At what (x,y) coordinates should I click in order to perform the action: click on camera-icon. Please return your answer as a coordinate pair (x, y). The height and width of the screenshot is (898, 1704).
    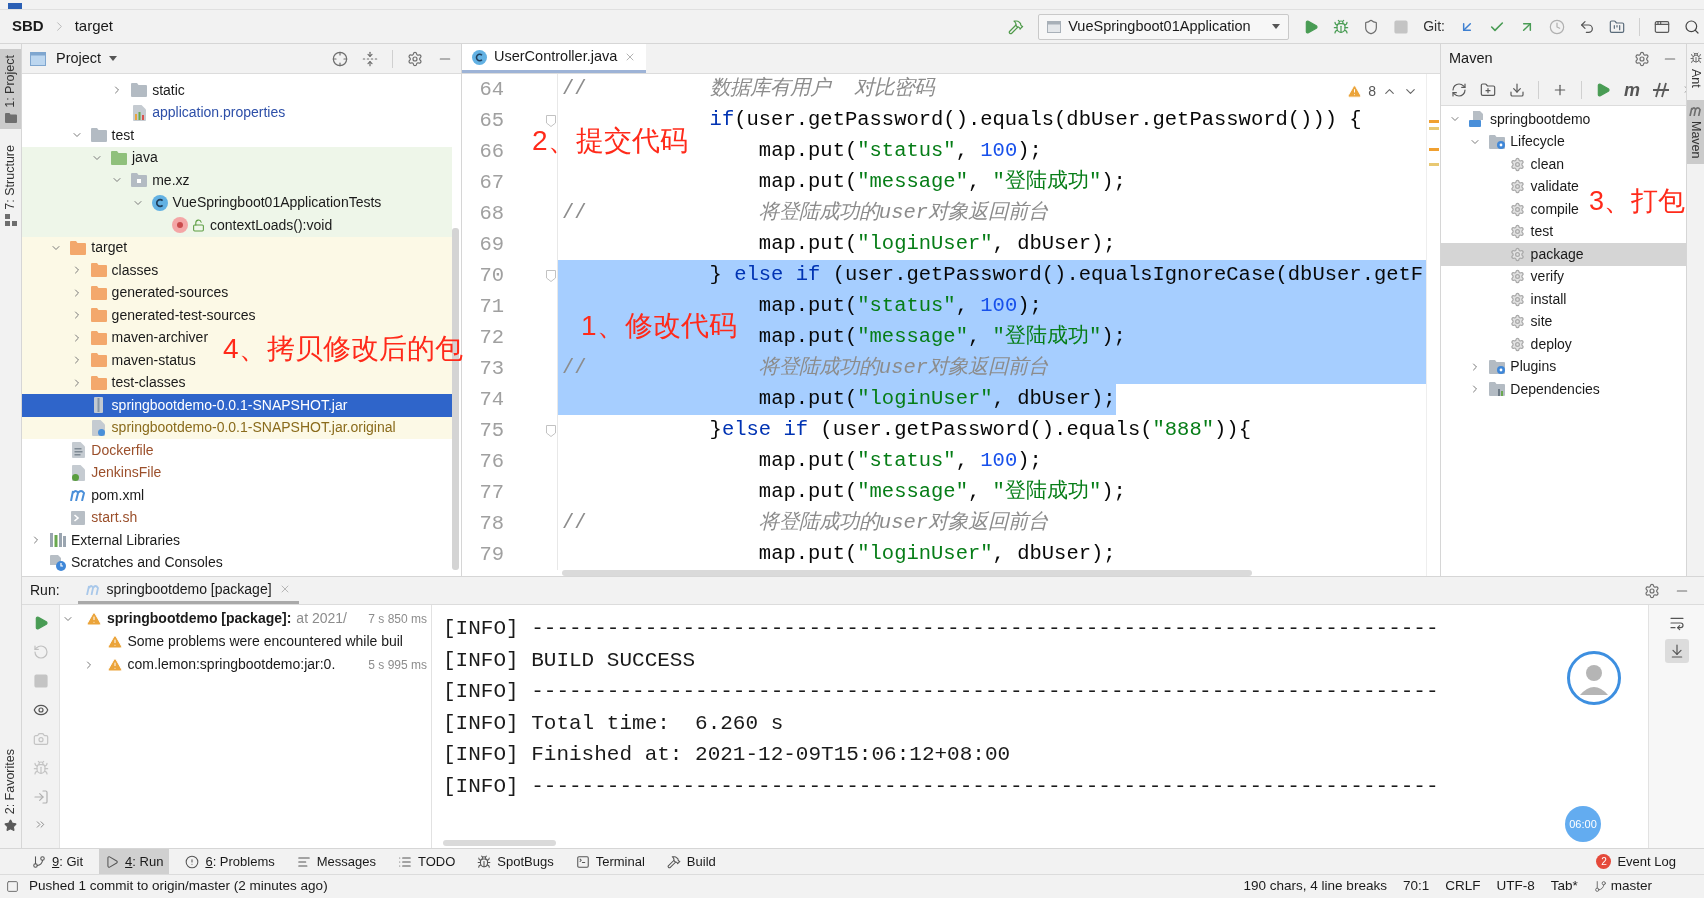
    Looking at the image, I should click on (40, 739).